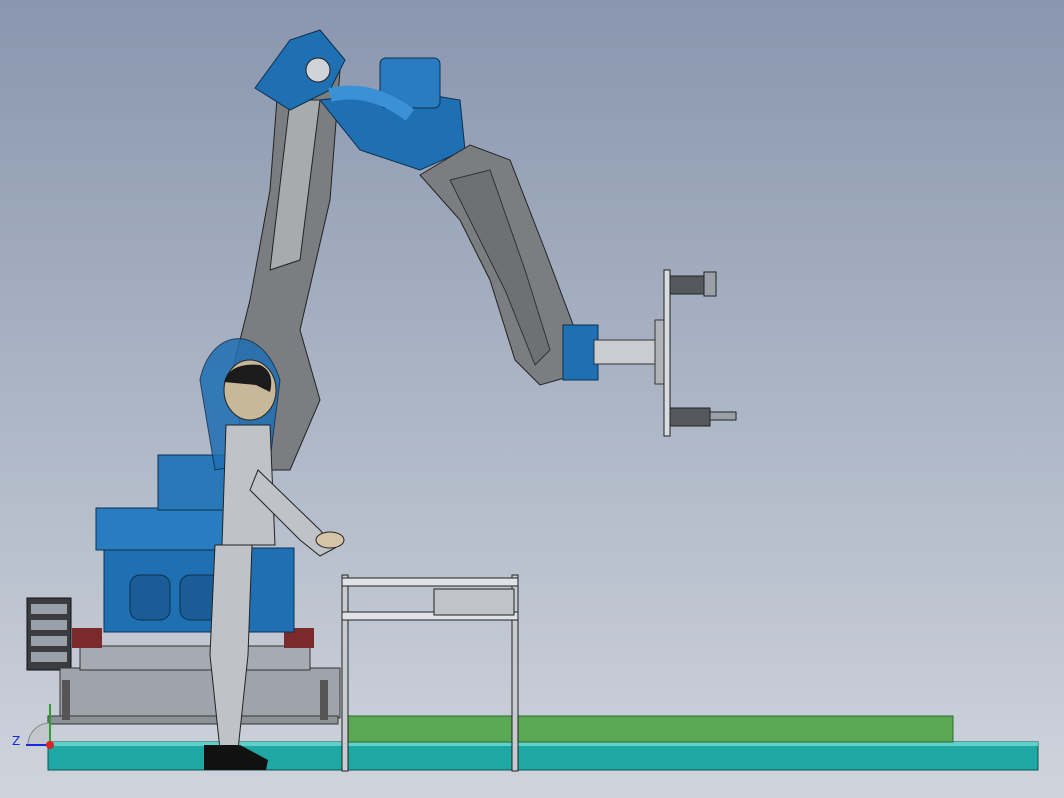 The height and width of the screenshot is (798, 1064). What do you see at coordinates (614, 352) in the screenshot?
I see `robot-wrist` at bounding box center [614, 352].